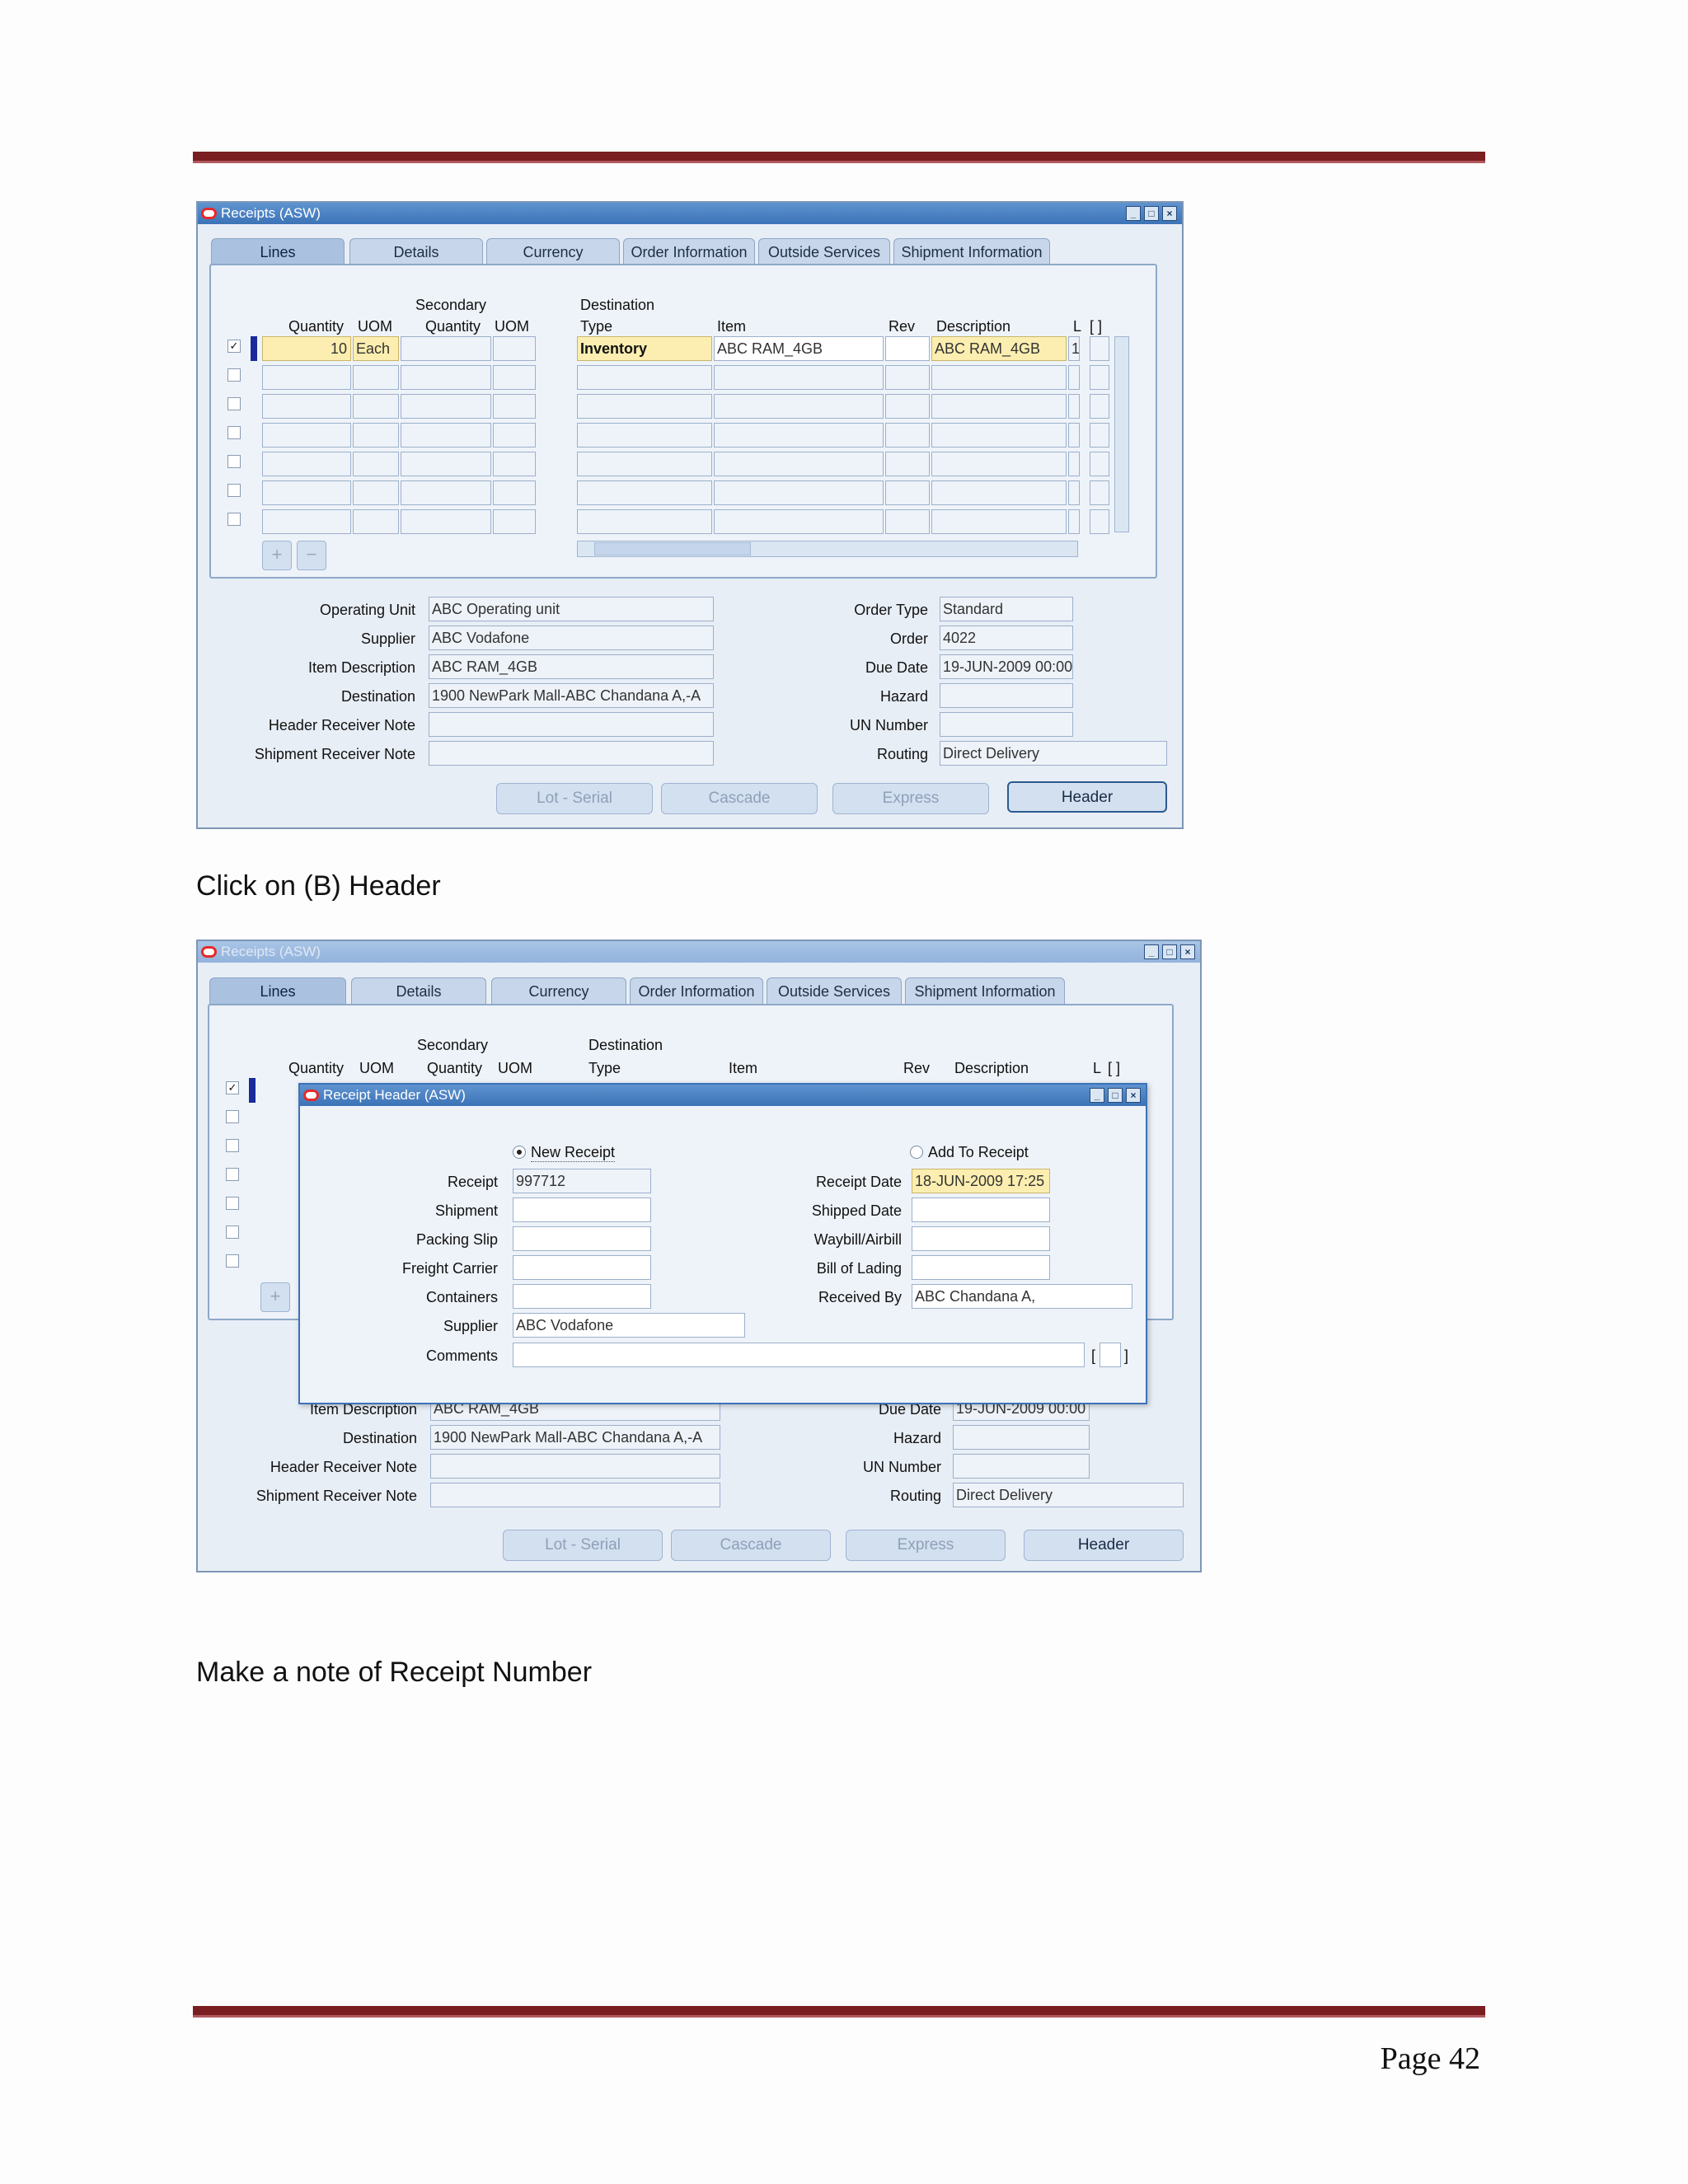 The width and height of the screenshot is (1688, 2184). What do you see at coordinates (981, 1209) in the screenshot?
I see `shipped-date-field` at bounding box center [981, 1209].